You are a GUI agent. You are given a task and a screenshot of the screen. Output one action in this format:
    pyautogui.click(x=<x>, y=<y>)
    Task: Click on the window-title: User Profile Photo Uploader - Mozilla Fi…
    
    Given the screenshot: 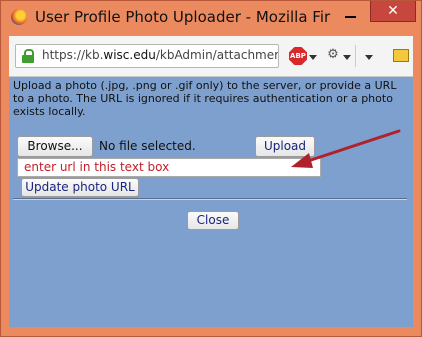 What is the action you would take?
    pyautogui.click(x=183, y=17)
    